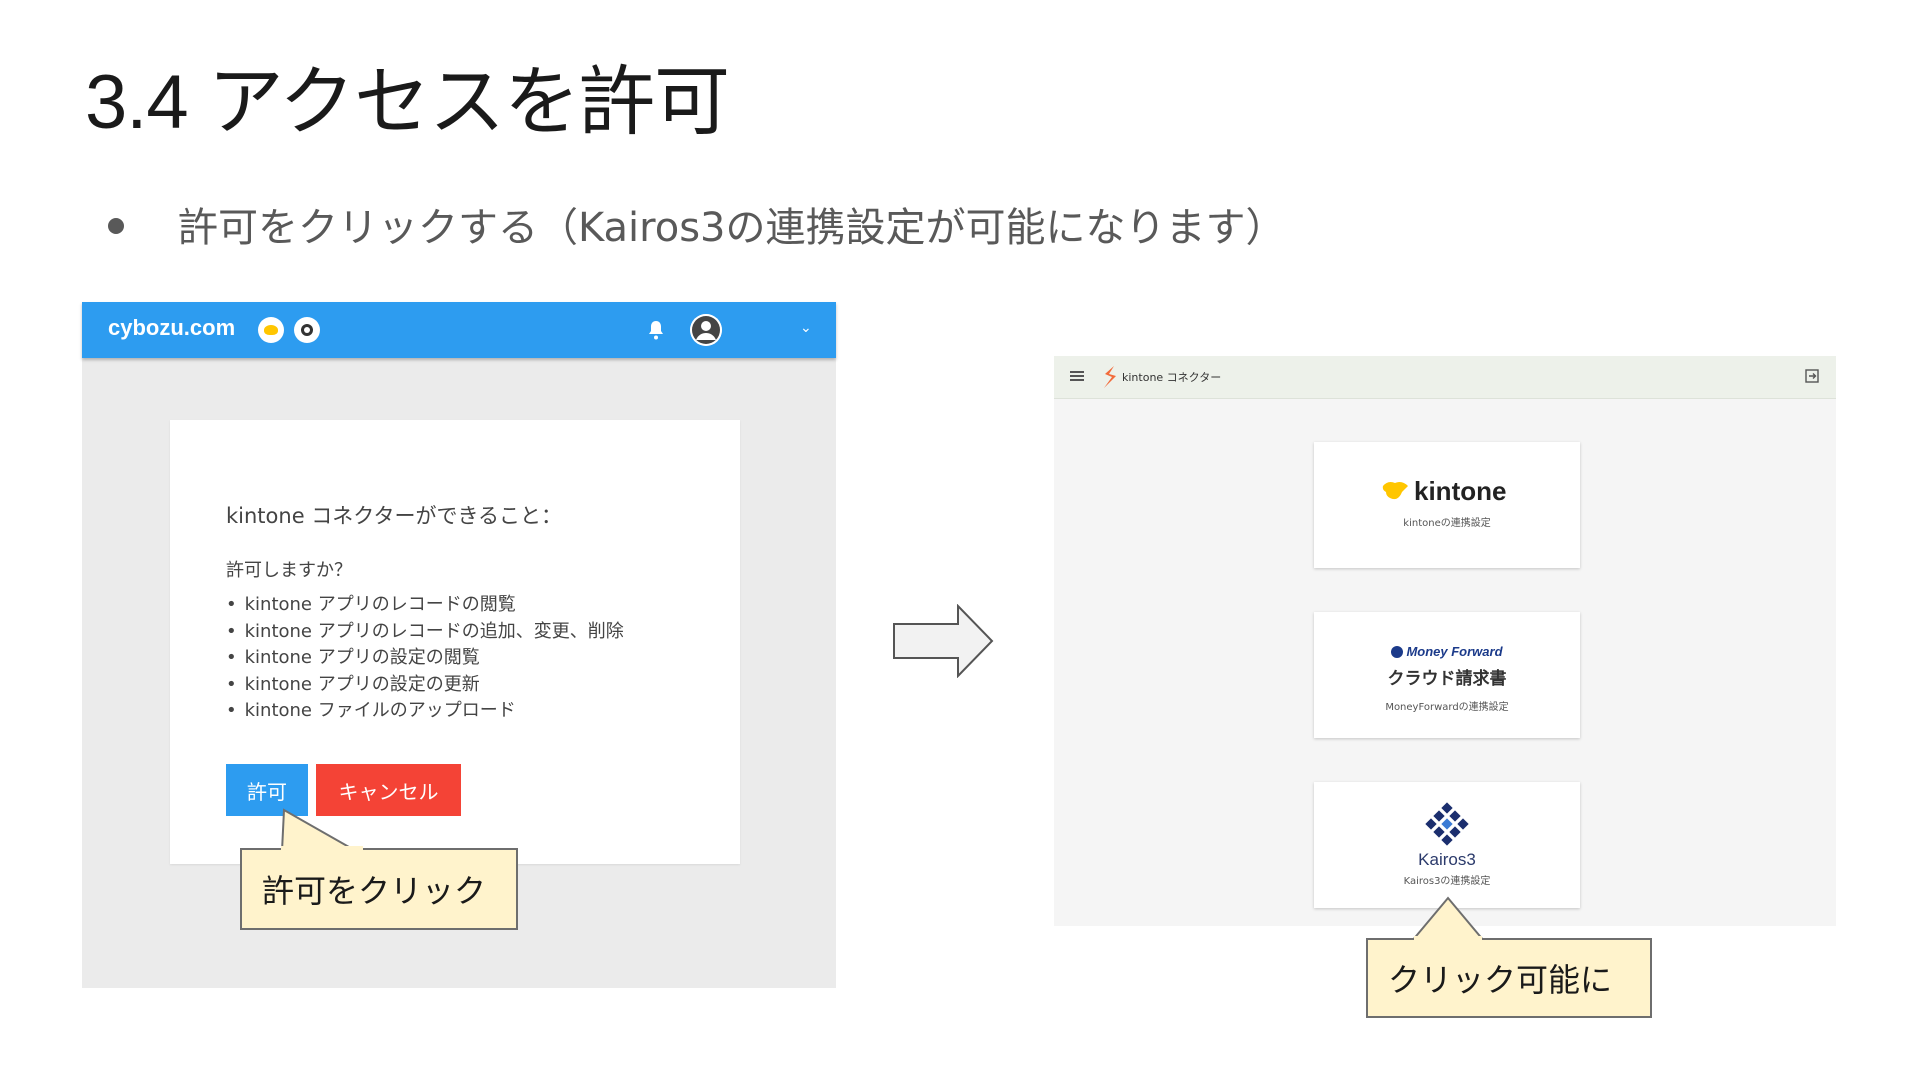  I want to click on moneyforward-logo-icon, so click(1397, 651).